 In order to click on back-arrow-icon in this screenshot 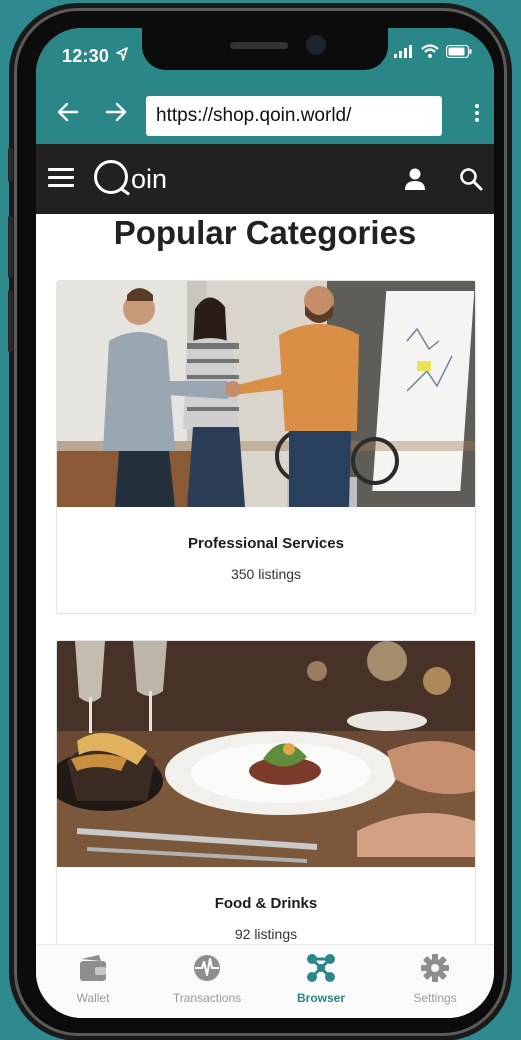, I will do `click(68, 114)`.